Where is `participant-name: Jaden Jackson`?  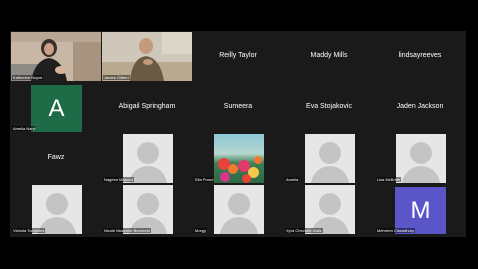
participant-name: Jaden Jackson is located at coordinates (420, 106).